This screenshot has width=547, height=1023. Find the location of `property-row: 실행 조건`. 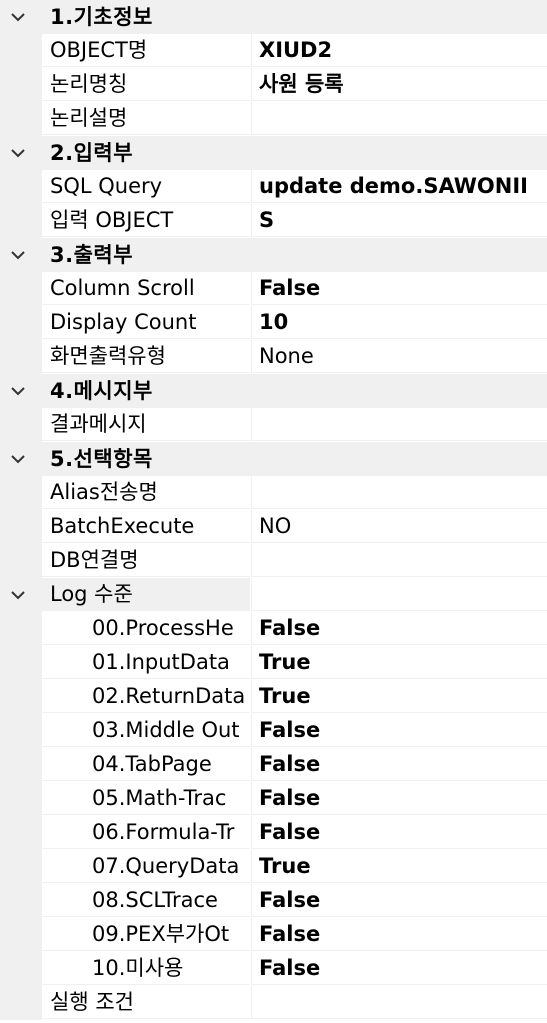

property-row: 실행 조건 is located at coordinates (273, 1003).